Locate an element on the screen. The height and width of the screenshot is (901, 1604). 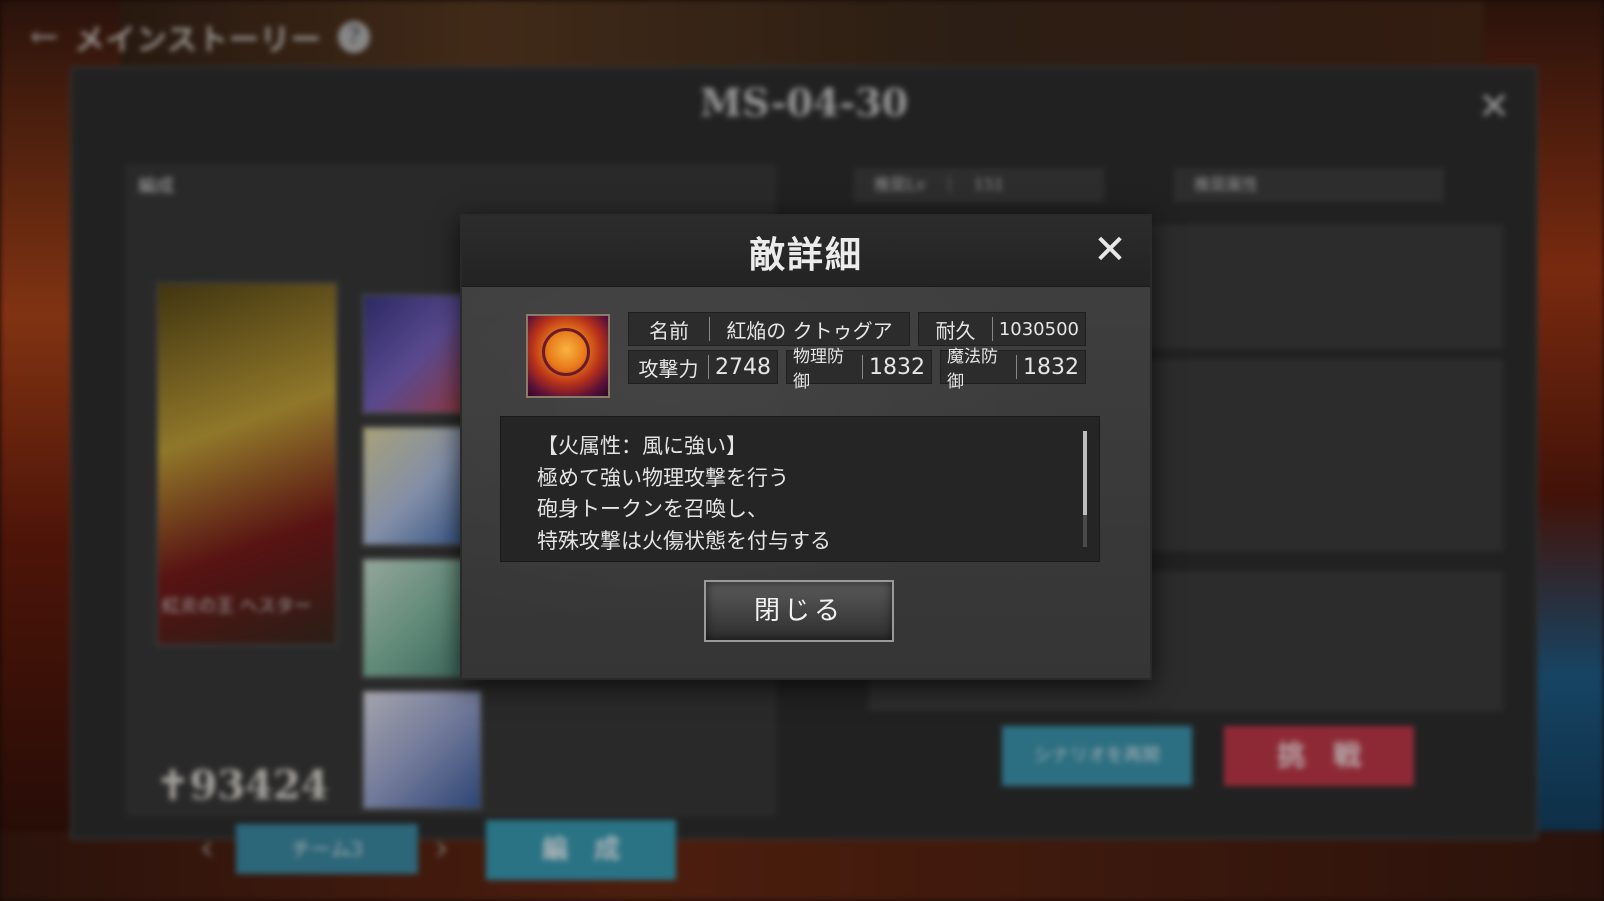
stat-hp: 耐久 1030500 is located at coordinates (1002, 329).